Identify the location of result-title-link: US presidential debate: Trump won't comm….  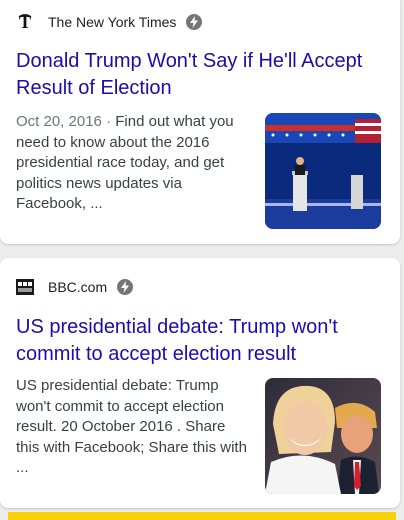
(202, 341).